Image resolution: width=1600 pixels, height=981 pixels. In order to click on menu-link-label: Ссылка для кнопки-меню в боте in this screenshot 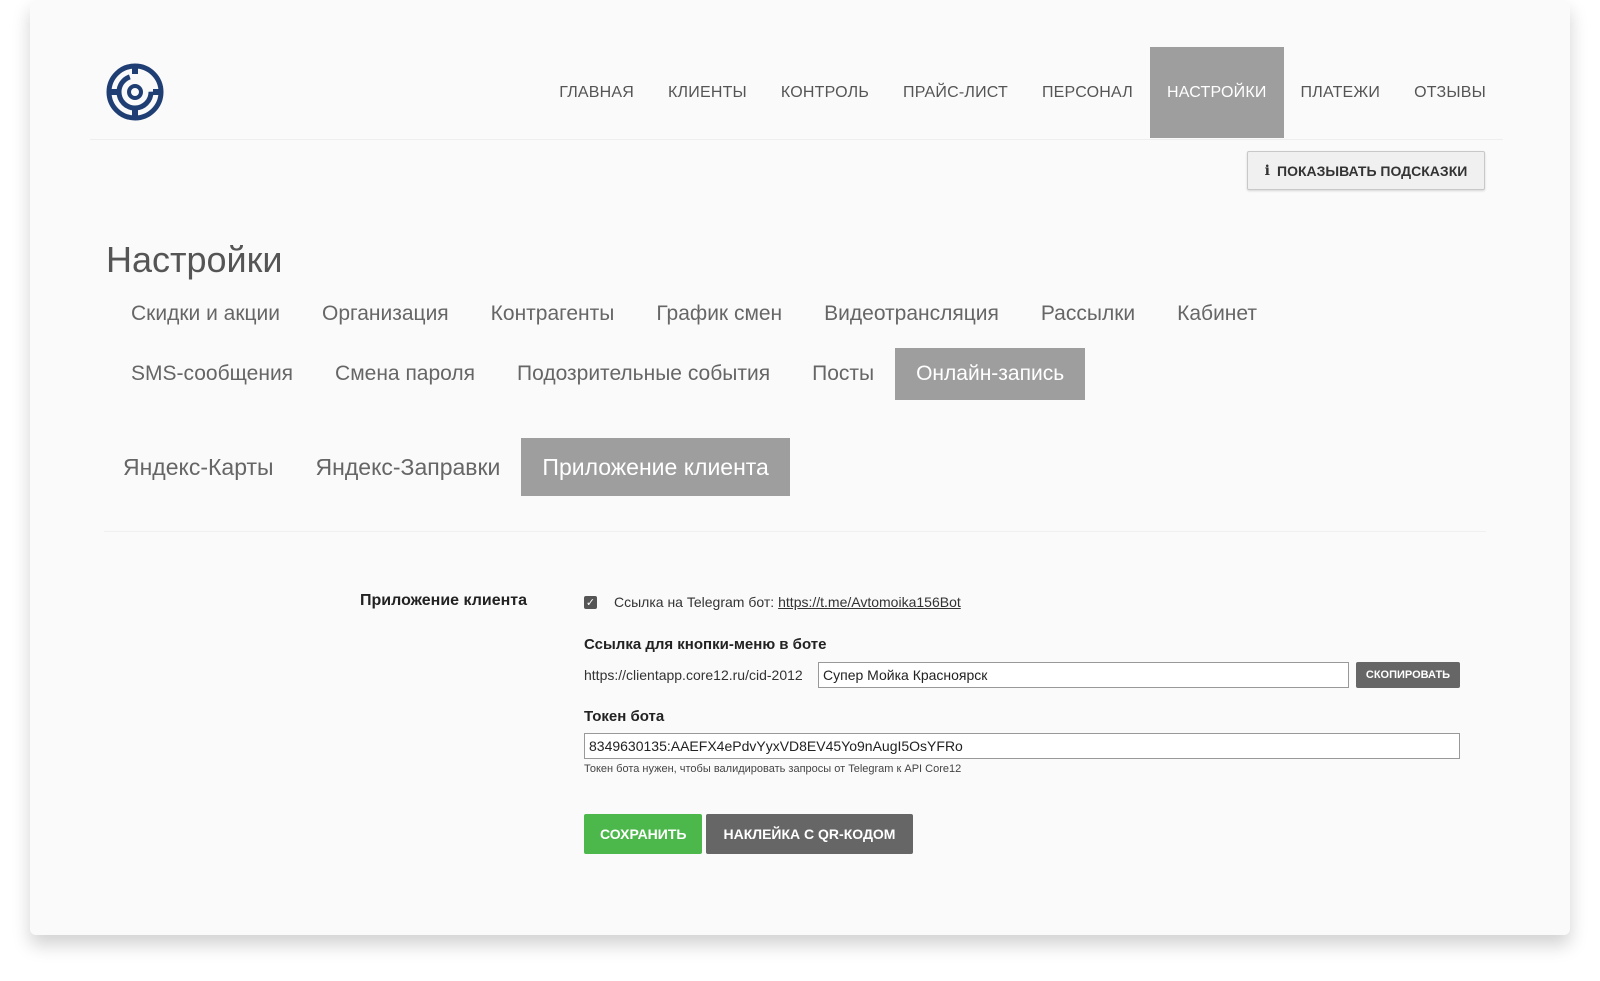, I will do `click(705, 644)`.